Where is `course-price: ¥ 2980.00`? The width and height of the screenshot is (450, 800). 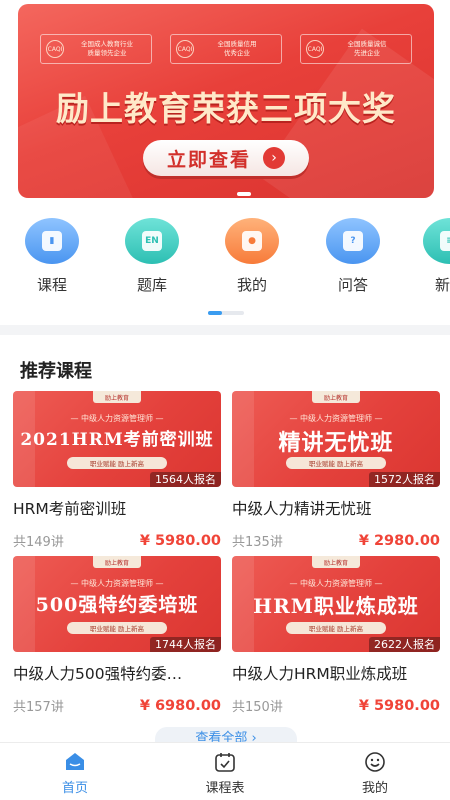
course-price: ¥ 2980.00 is located at coordinates (399, 540).